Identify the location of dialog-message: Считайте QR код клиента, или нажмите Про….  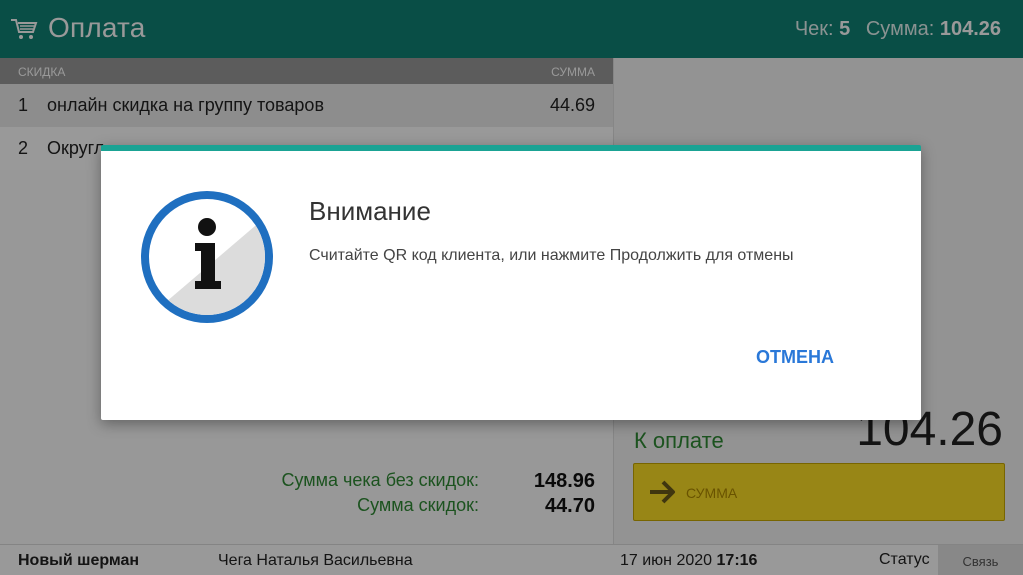
(551, 255).